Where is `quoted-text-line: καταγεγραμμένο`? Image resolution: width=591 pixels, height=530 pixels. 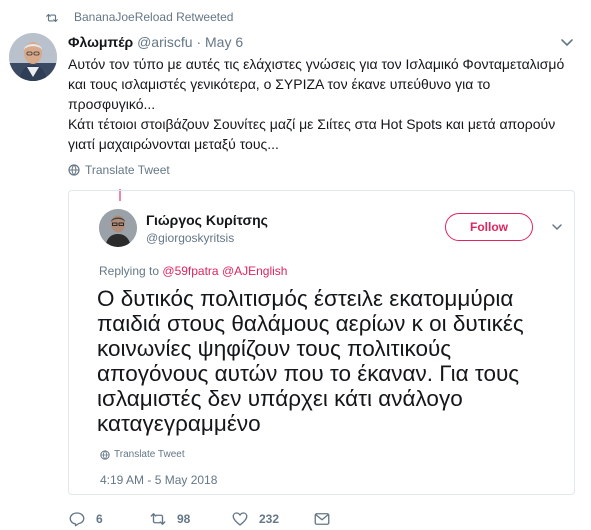
quoted-text-line: καταγεγραμμένο is located at coordinates (179, 423).